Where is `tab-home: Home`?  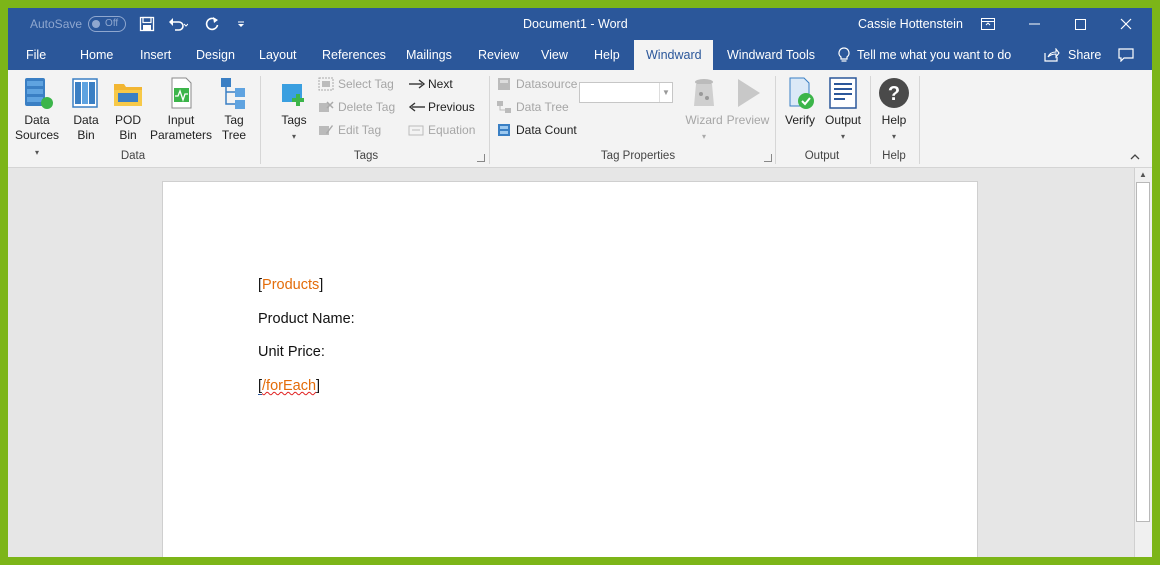
tab-home: Home is located at coordinates (96, 55).